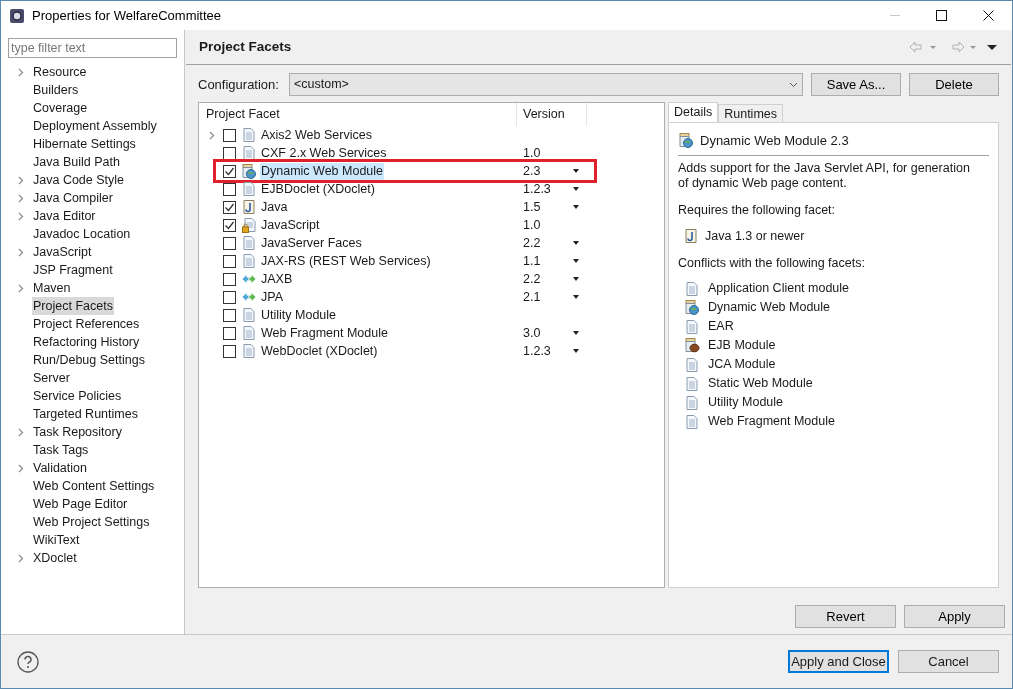  Describe the element at coordinates (77, 432) in the screenshot. I see `tree-item: Task Repository` at that location.